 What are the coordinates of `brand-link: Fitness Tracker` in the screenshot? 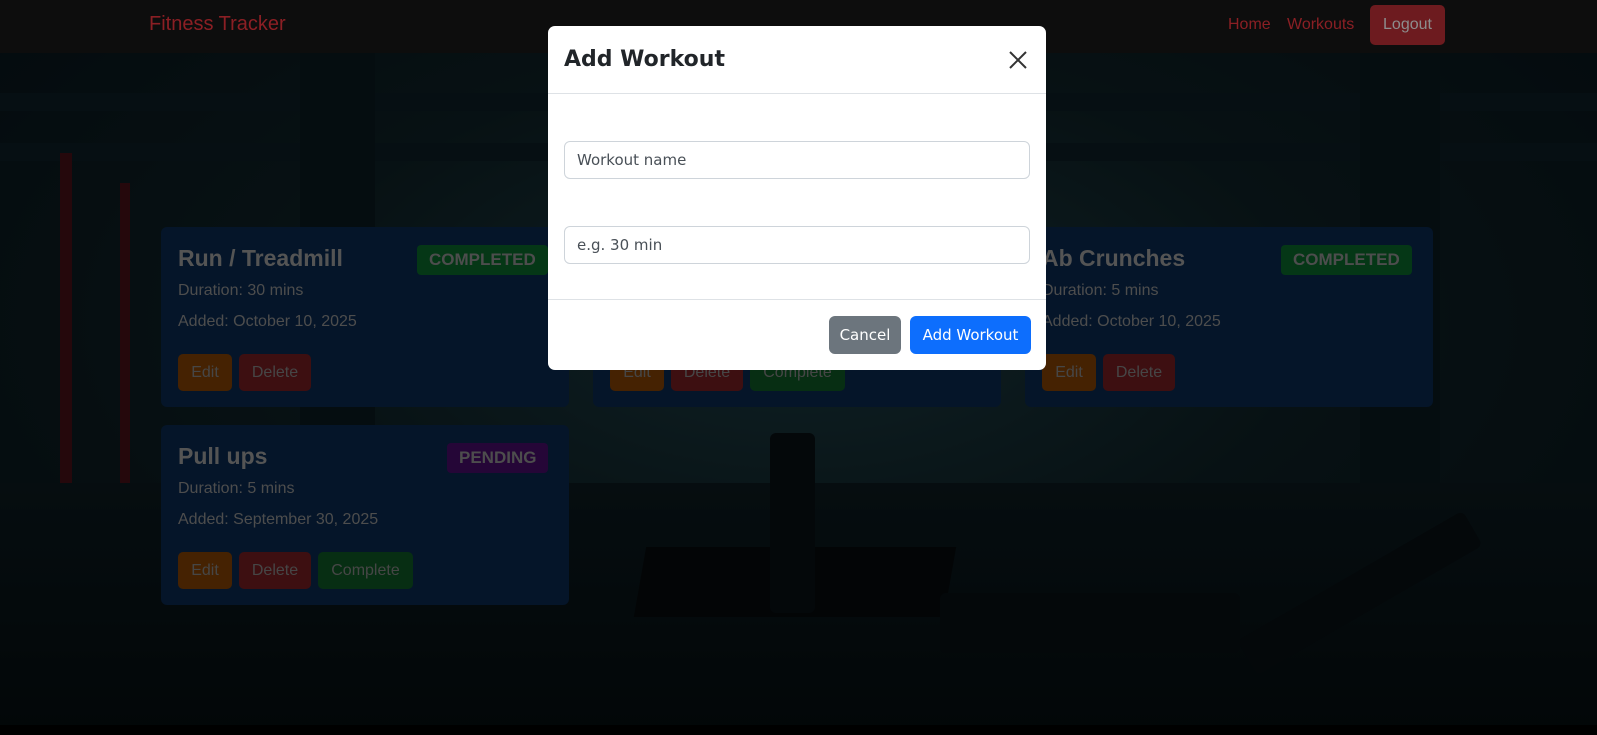 It's located at (217, 24).